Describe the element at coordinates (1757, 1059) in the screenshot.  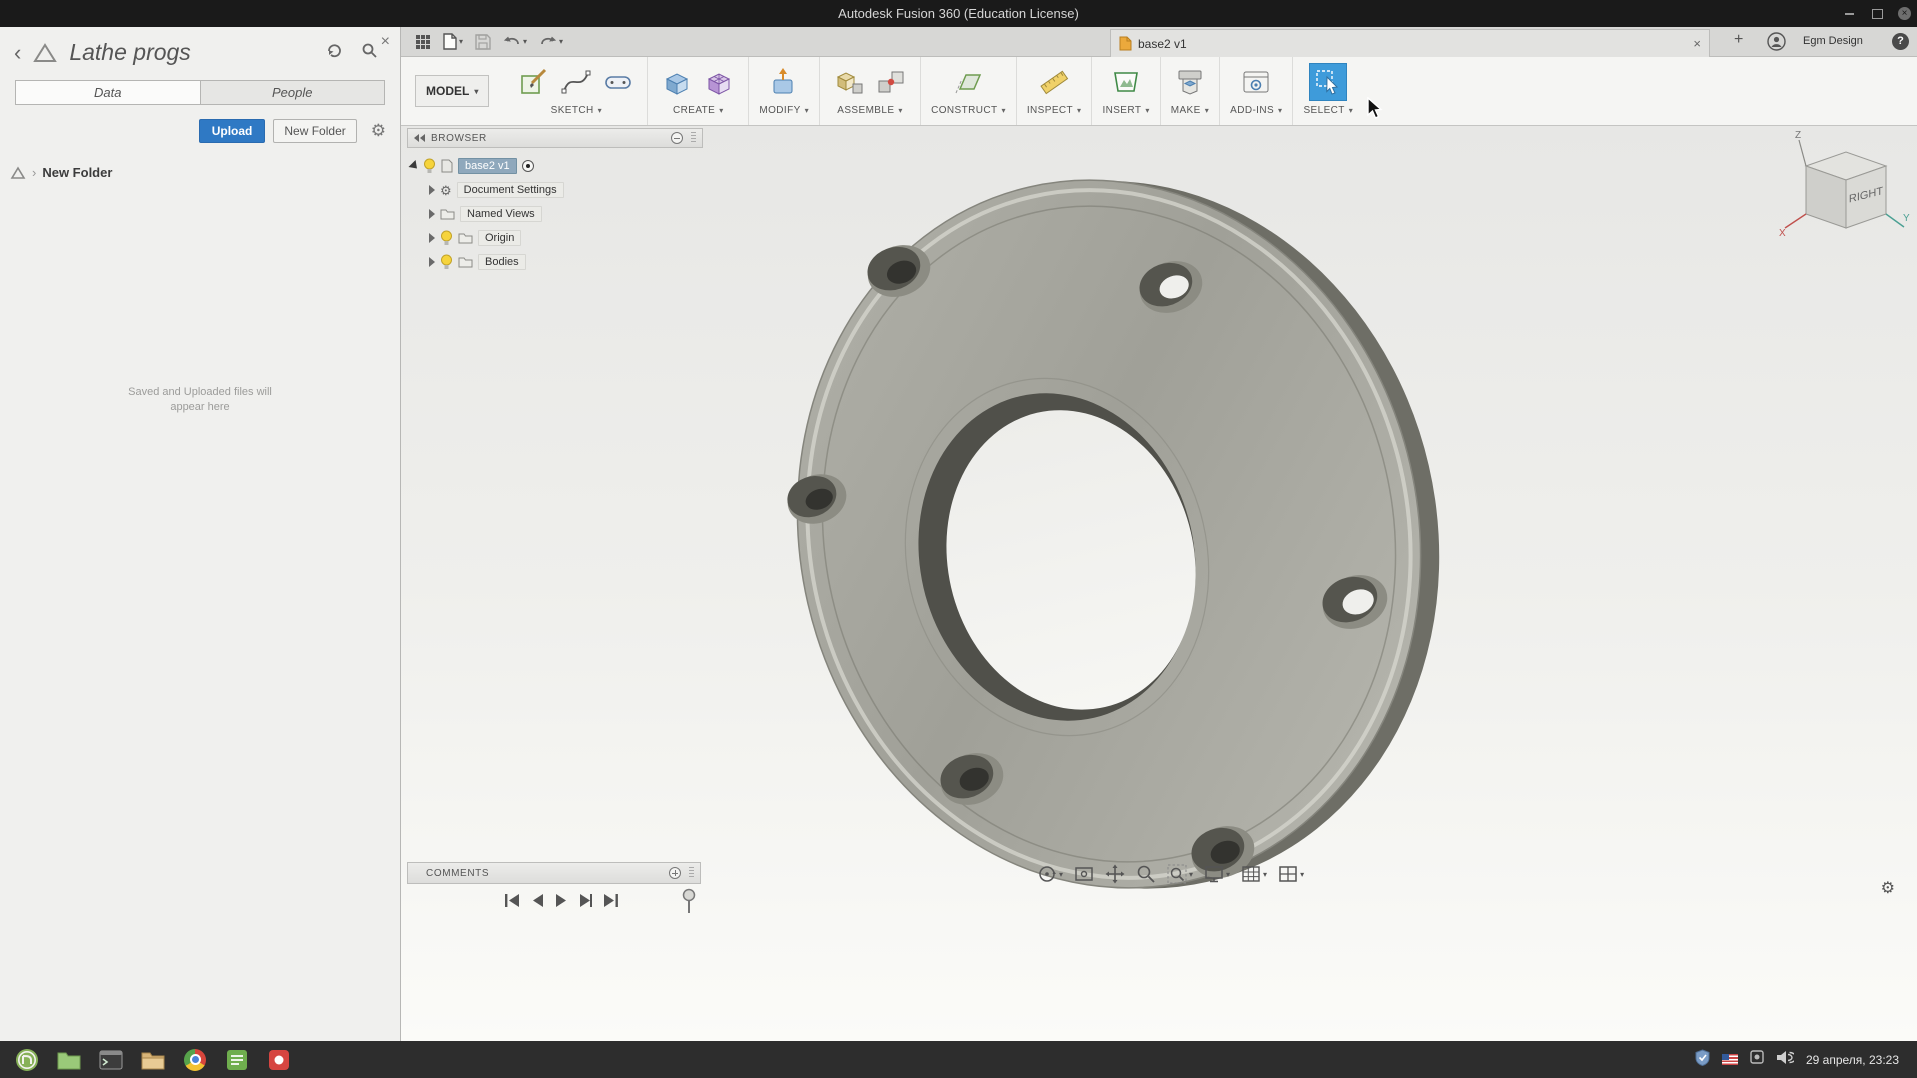
I see `tray-status-icon` at that location.